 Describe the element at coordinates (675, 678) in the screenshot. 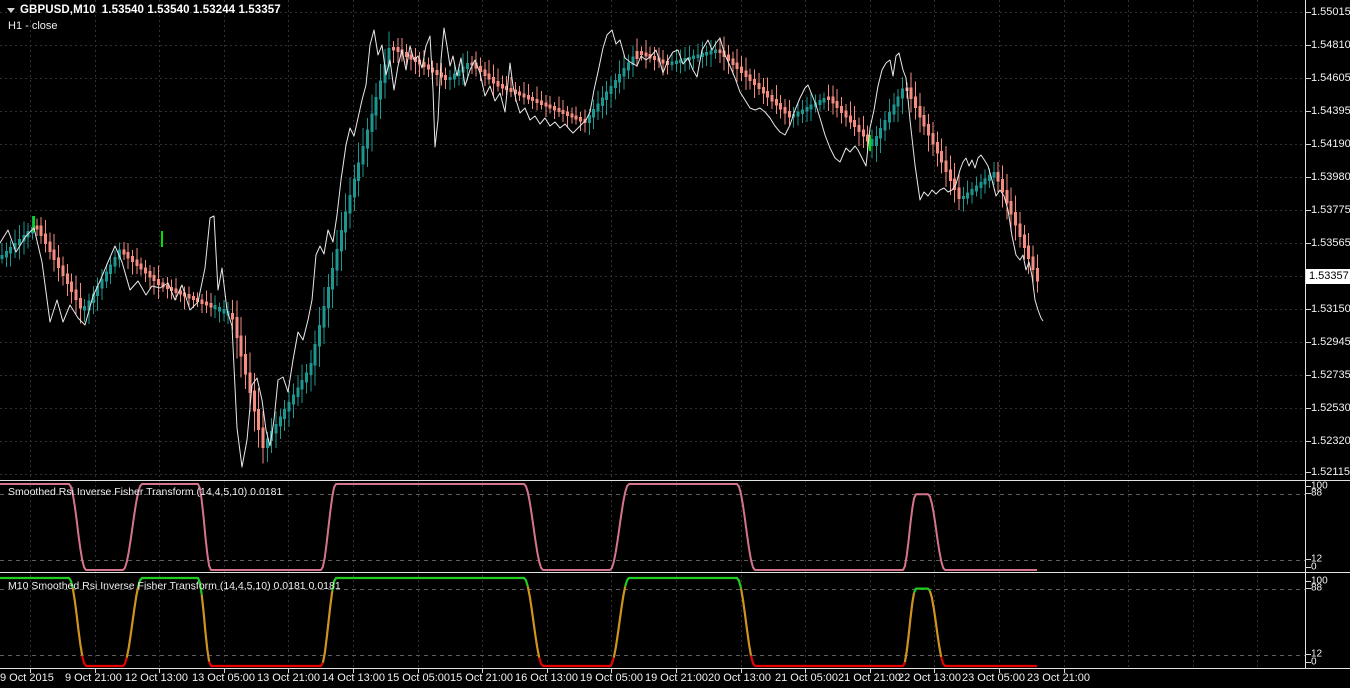

I see `time-scale` at that location.